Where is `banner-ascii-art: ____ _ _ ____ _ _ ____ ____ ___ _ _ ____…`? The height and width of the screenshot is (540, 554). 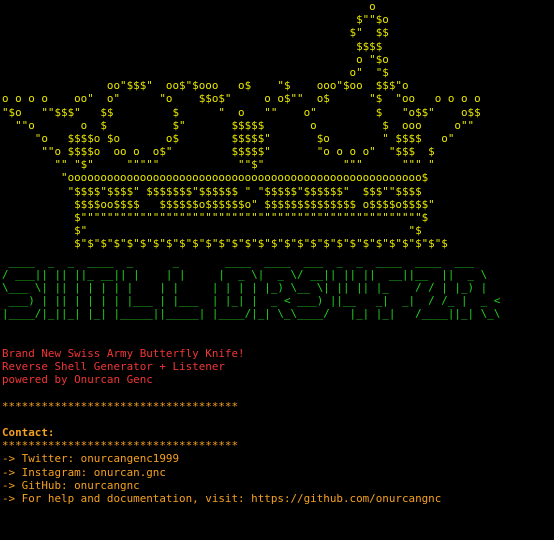
banner-ascii-art: ____ _ _ ____ _ _ ____ ____ ___ _ _ ____… is located at coordinates (278, 288).